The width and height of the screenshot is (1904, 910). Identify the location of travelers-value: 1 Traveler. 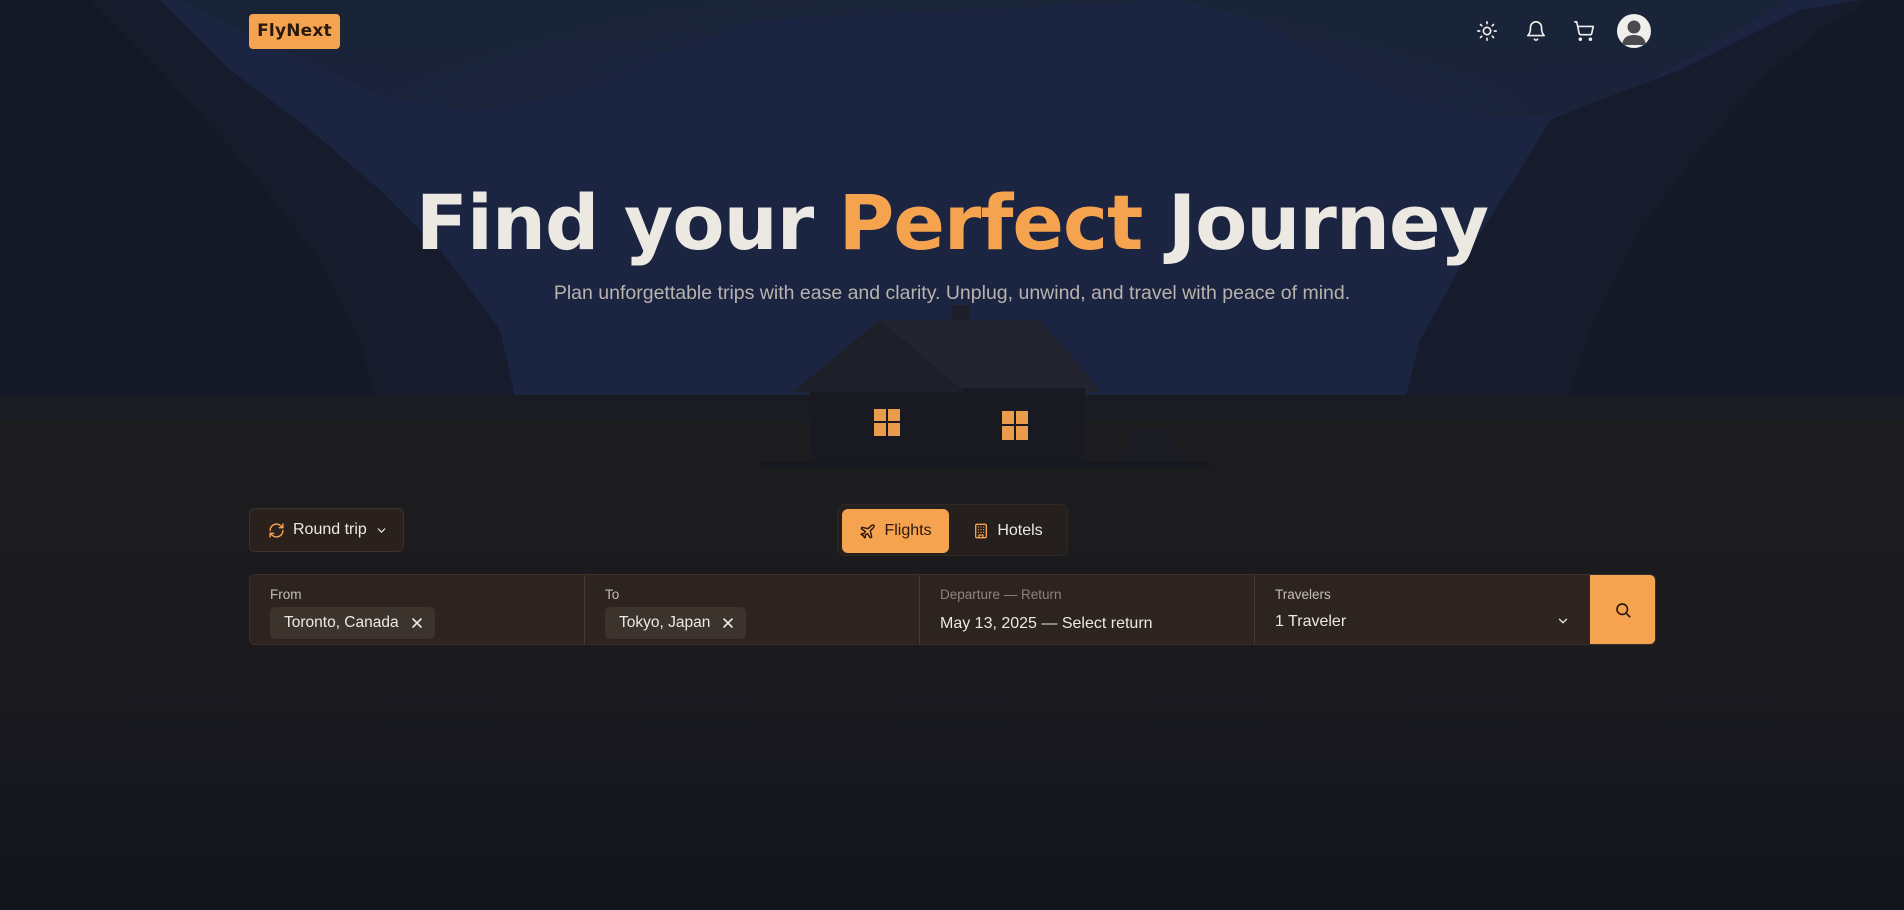
(1311, 621).